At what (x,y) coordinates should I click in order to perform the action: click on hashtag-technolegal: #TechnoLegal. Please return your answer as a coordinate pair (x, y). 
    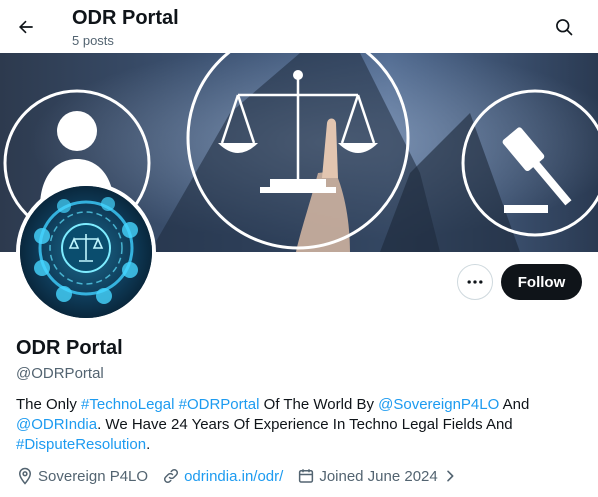
    Looking at the image, I should click on (127, 404).